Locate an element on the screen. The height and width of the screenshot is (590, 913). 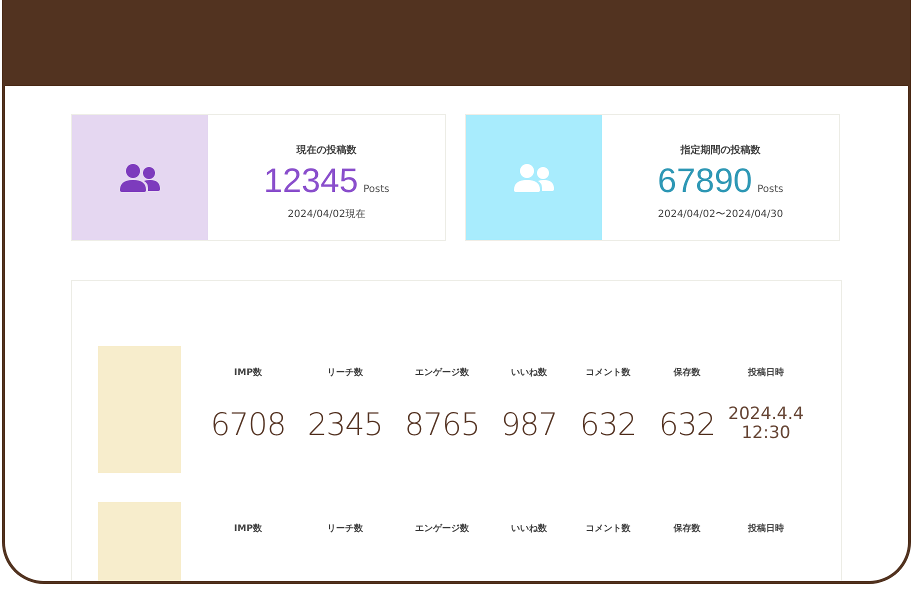
card-title: 現在の投稿数 is located at coordinates (326, 150).